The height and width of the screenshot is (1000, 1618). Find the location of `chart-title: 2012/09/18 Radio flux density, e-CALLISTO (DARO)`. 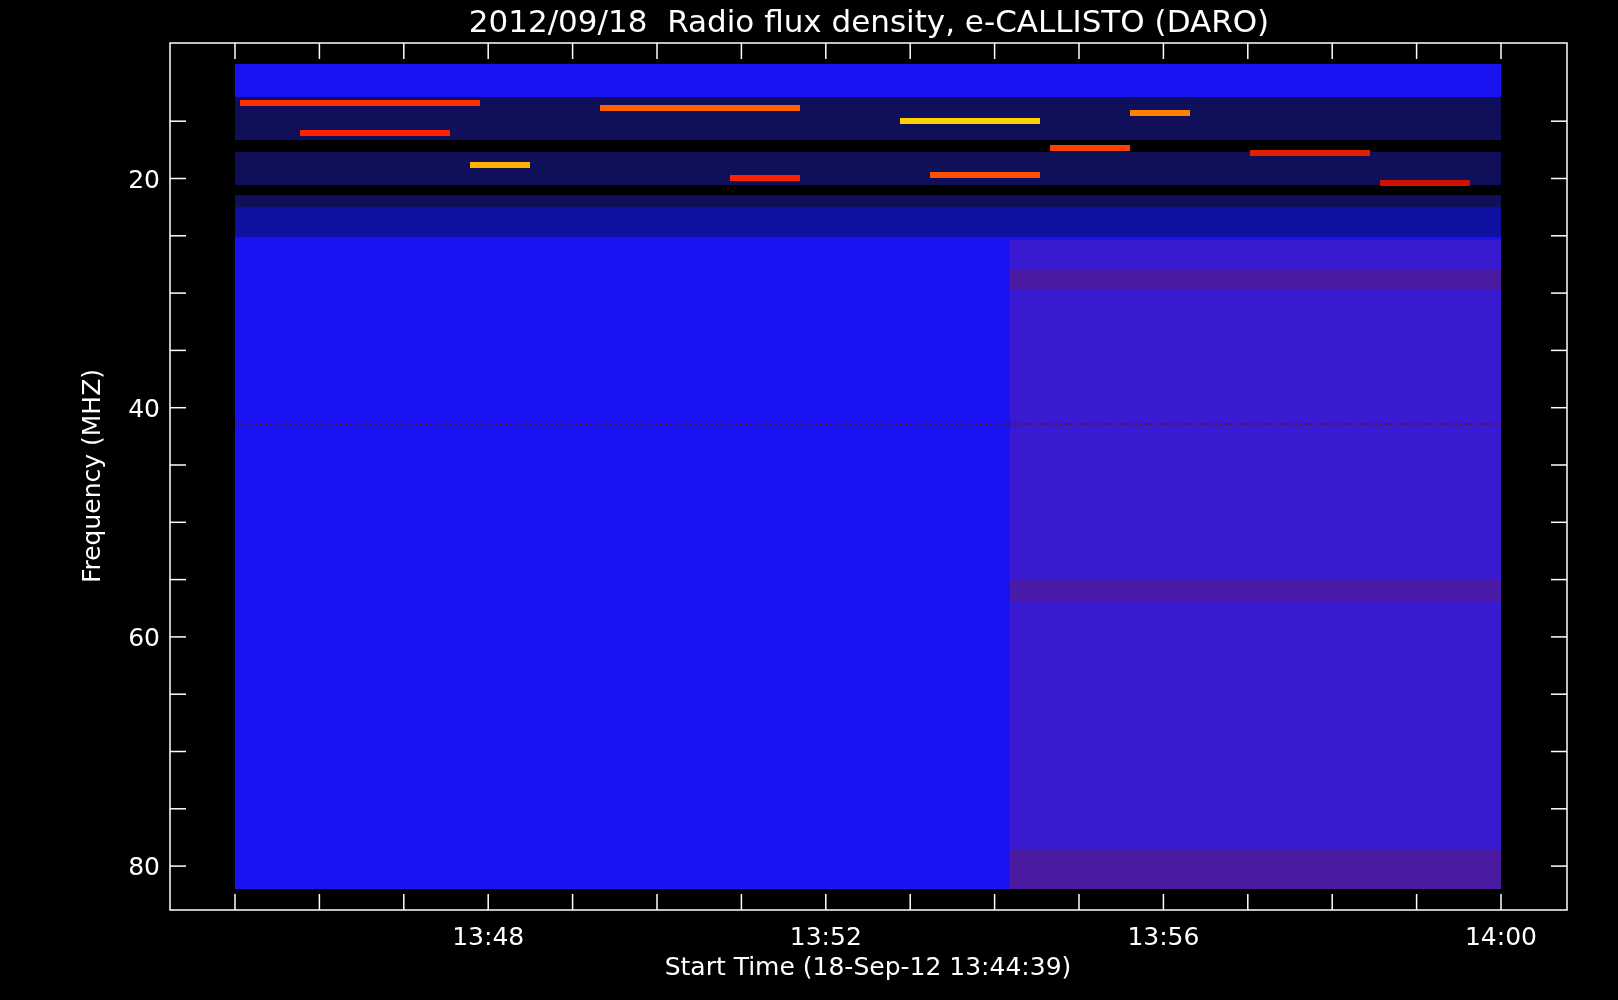

chart-title: 2012/09/18 Radio flux density, e-CALLISTO (DARO) is located at coordinates (869, 21).